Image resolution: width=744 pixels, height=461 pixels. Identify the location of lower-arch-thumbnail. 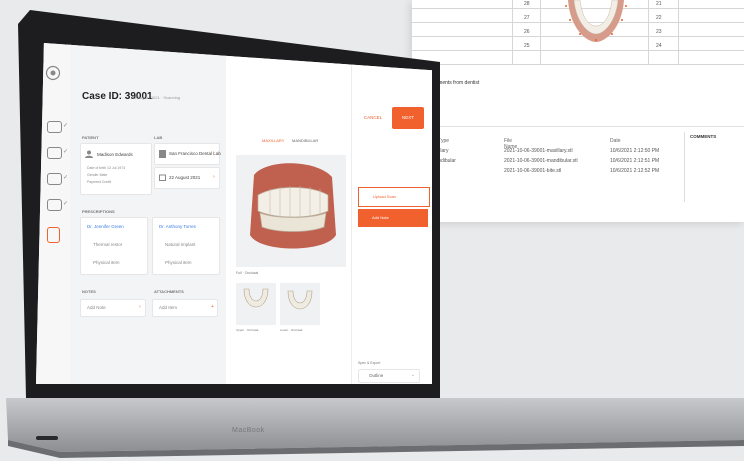
(300, 304).